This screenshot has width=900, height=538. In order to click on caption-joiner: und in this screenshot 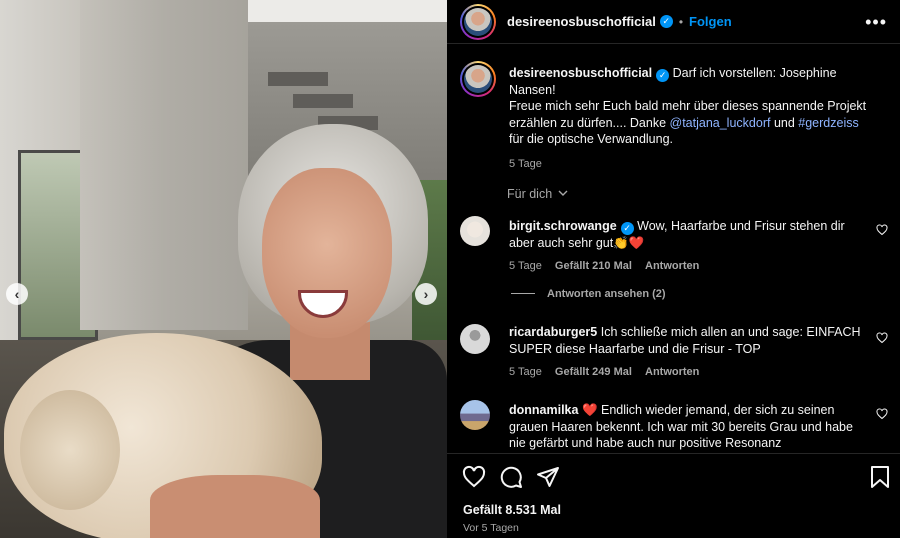, I will do `click(784, 122)`.